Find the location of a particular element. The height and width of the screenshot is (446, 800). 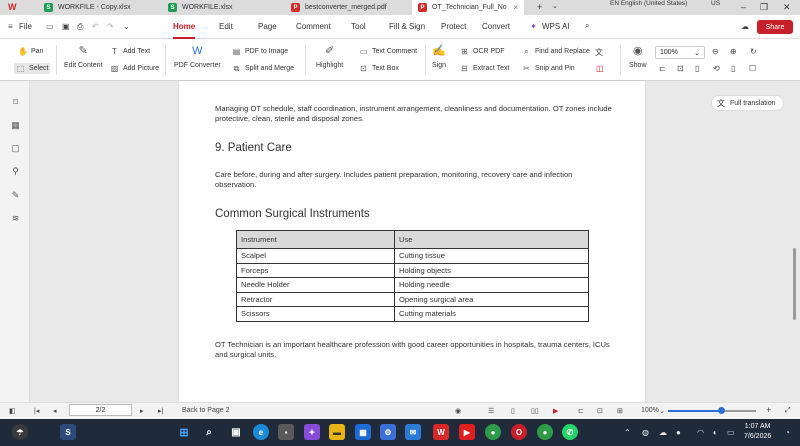

reading-mode-icon: ☐ is located at coordinates (752, 68).